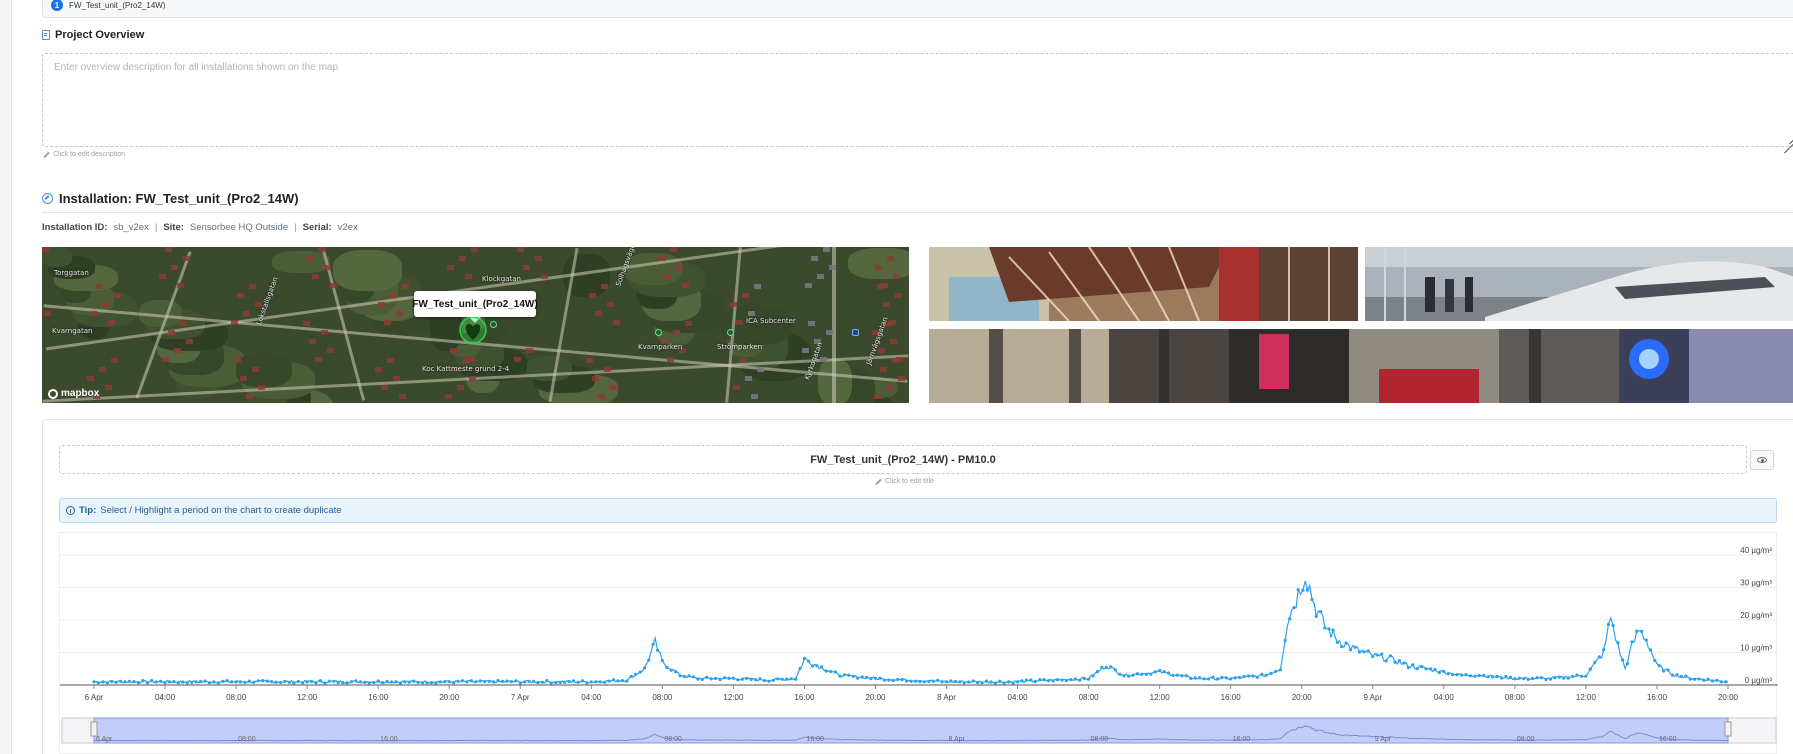  I want to click on document-icon, so click(46, 35).